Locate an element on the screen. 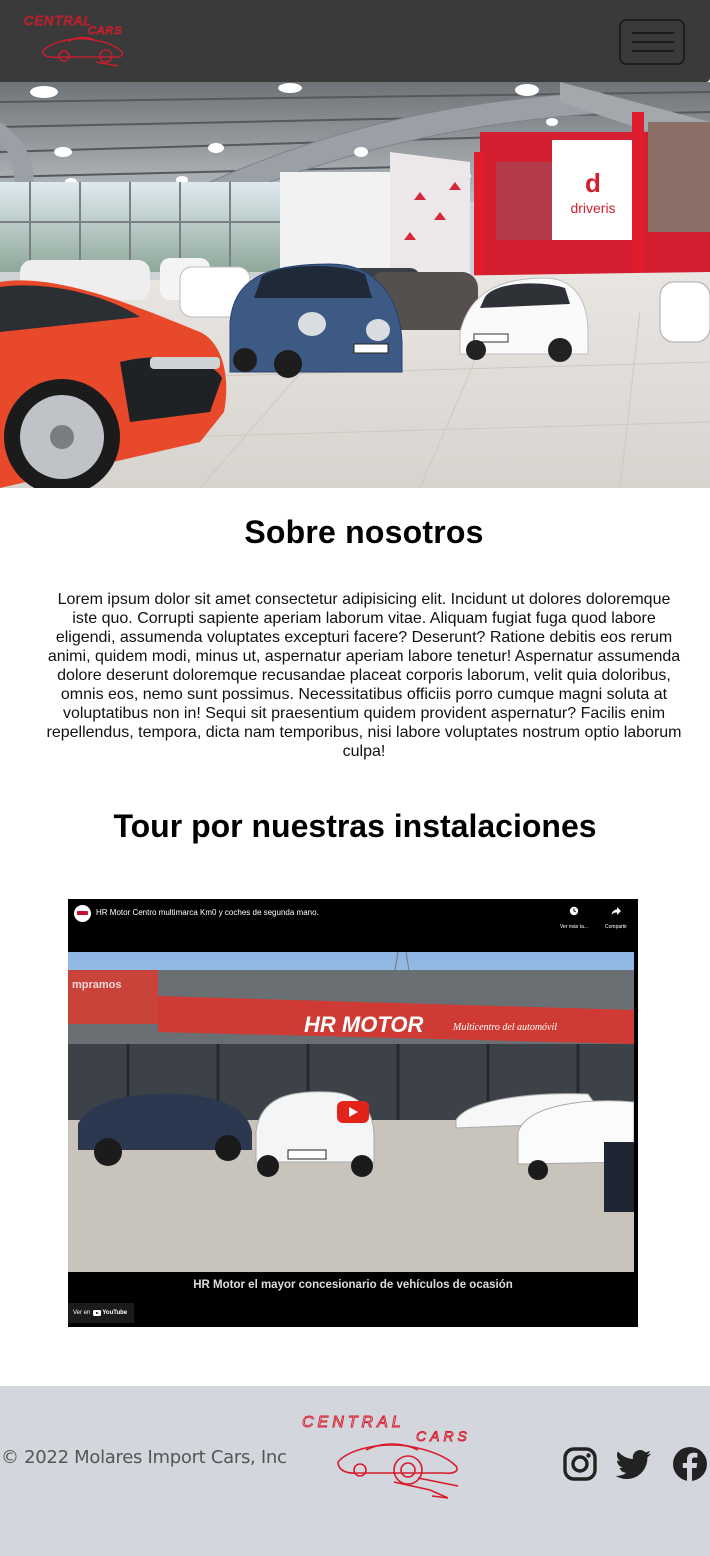 The image size is (710, 1556). driveris-sign: driveris is located at coordinates (592, 208).